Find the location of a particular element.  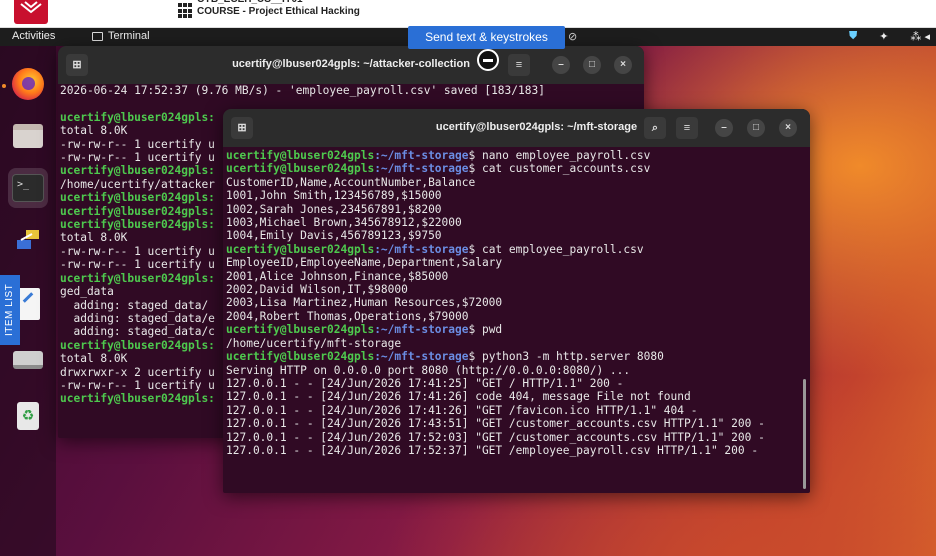

output-text: 2002,David Wilson,IT,$98000 is located at coordinates (317, 290).